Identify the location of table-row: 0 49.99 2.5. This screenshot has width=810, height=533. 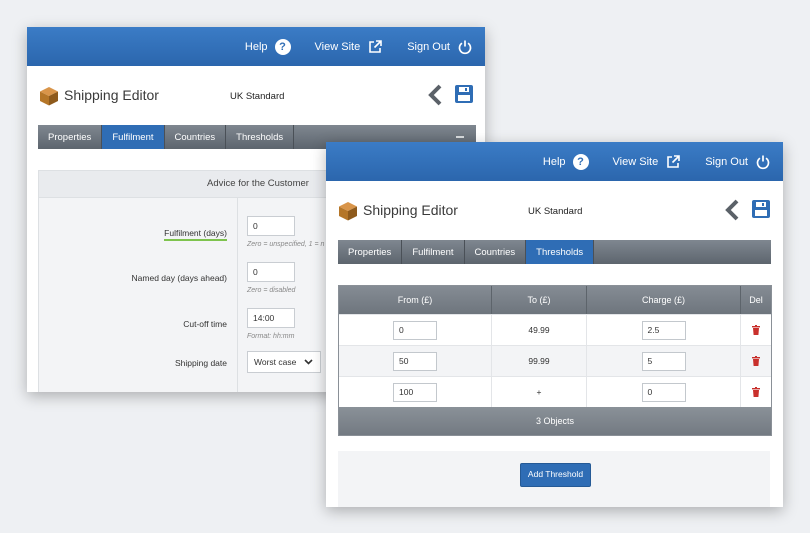
(555, 329).